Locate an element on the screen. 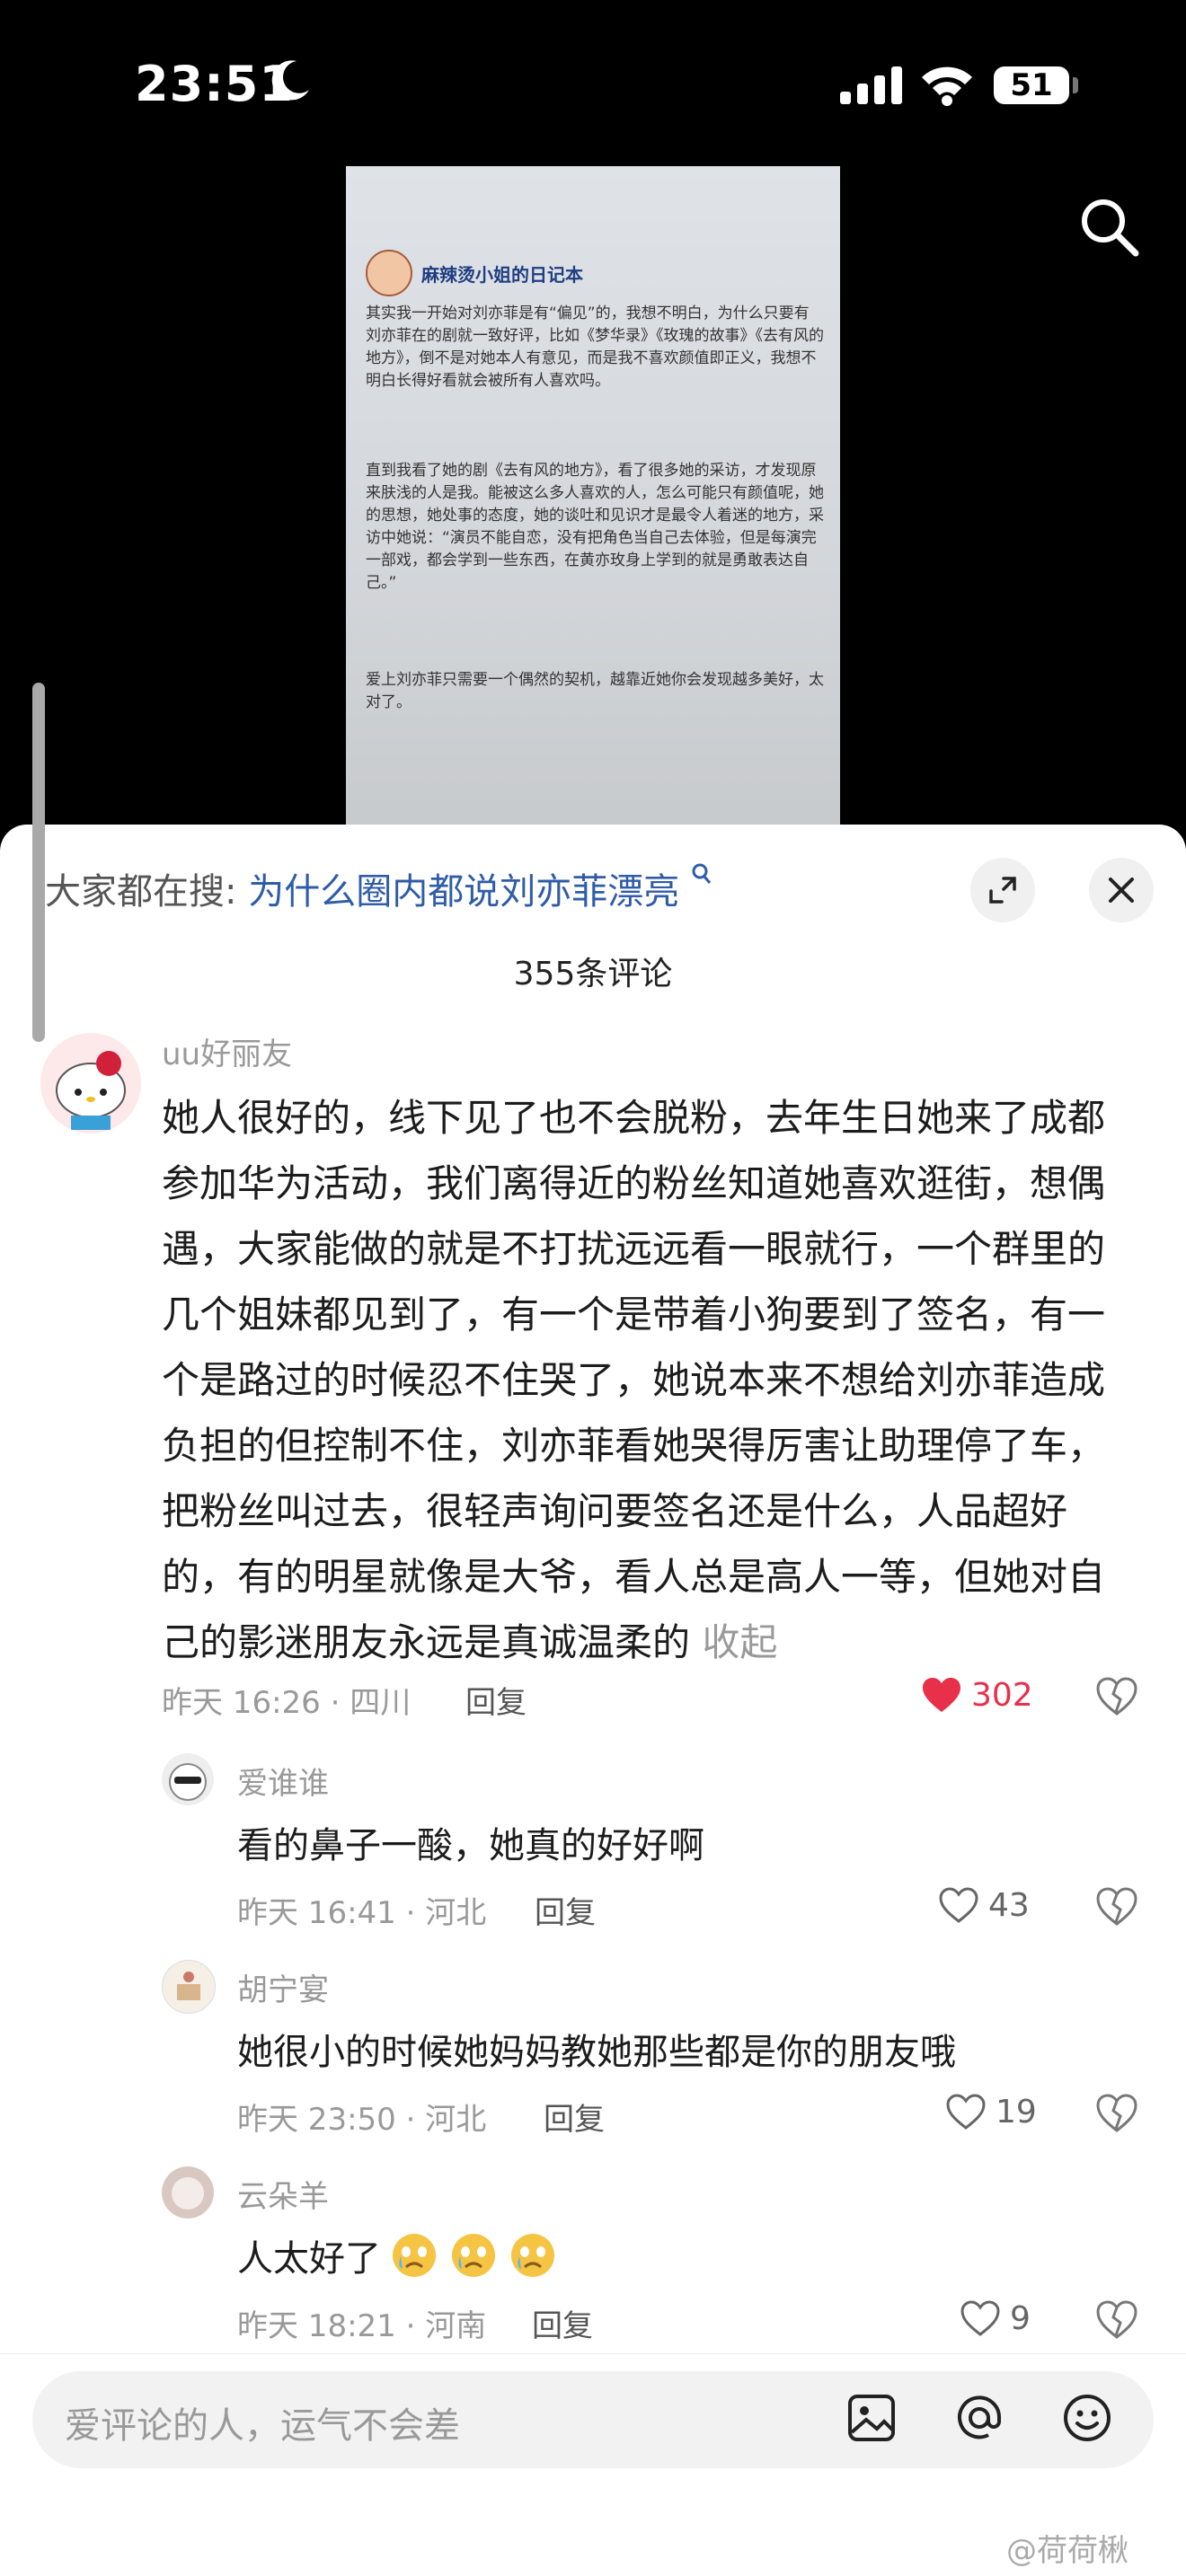 The image size is (1186, 2576). collapse-link: 收起 is located at coordinates (739, 1642).